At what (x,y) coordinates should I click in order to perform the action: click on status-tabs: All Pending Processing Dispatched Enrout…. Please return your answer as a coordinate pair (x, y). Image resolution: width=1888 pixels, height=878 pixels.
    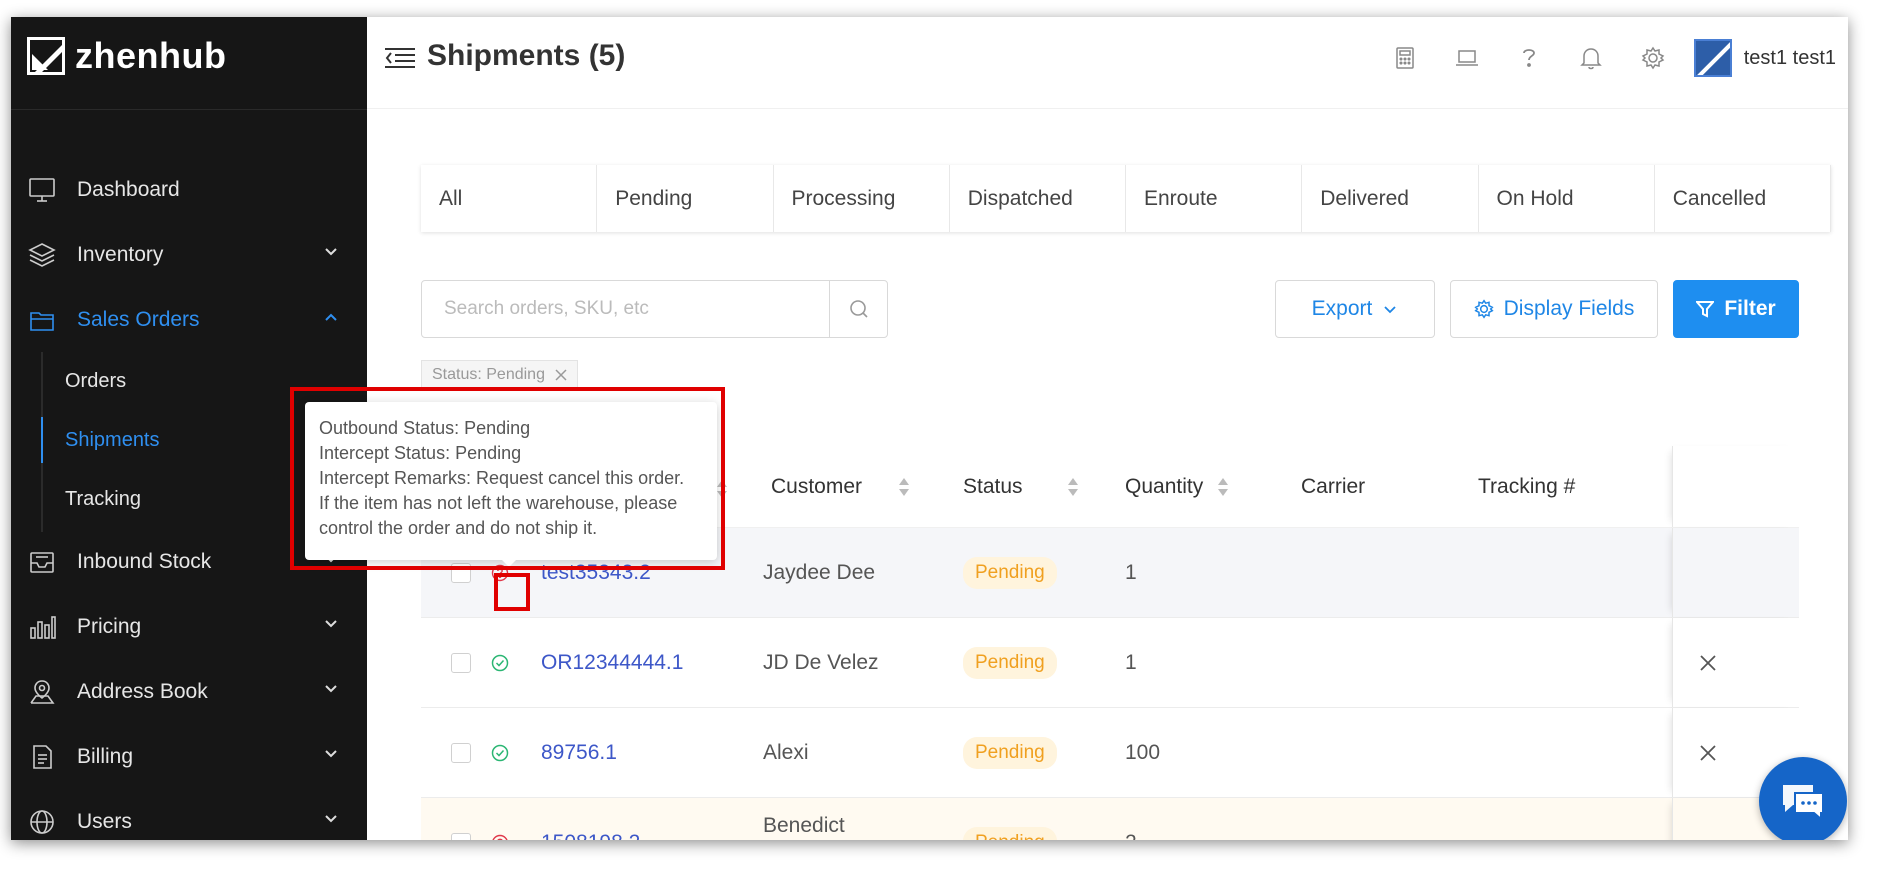
    Looking at the image, I should click on (1126, 198).